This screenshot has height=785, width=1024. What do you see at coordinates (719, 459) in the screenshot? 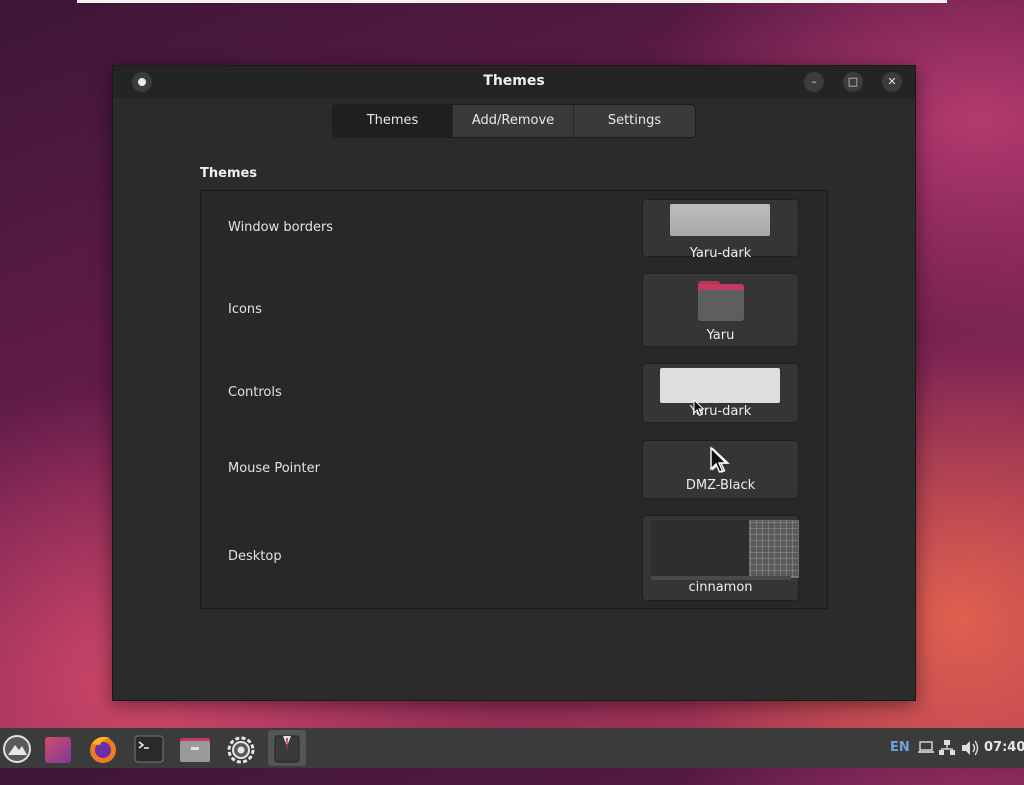
I see `mouse-cursor-icon` at bounding box center [719, 459].